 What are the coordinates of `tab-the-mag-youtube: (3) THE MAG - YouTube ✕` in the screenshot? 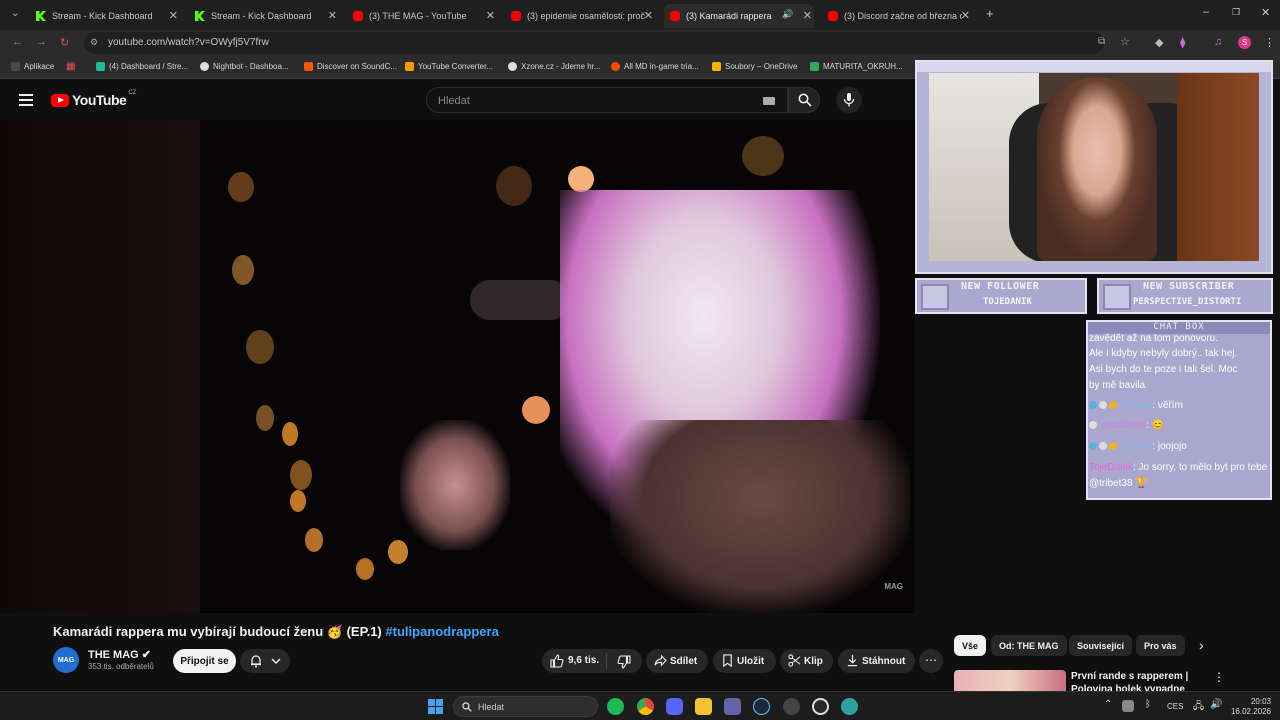 It's located at (422, 16).